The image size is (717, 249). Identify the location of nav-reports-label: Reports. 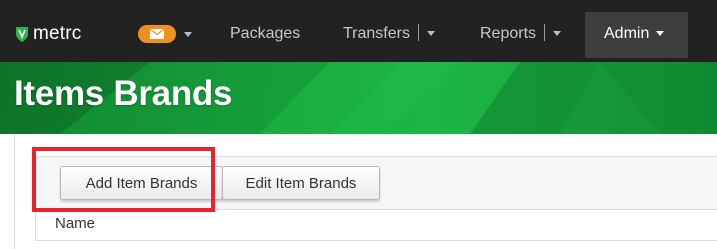
(508, 33).